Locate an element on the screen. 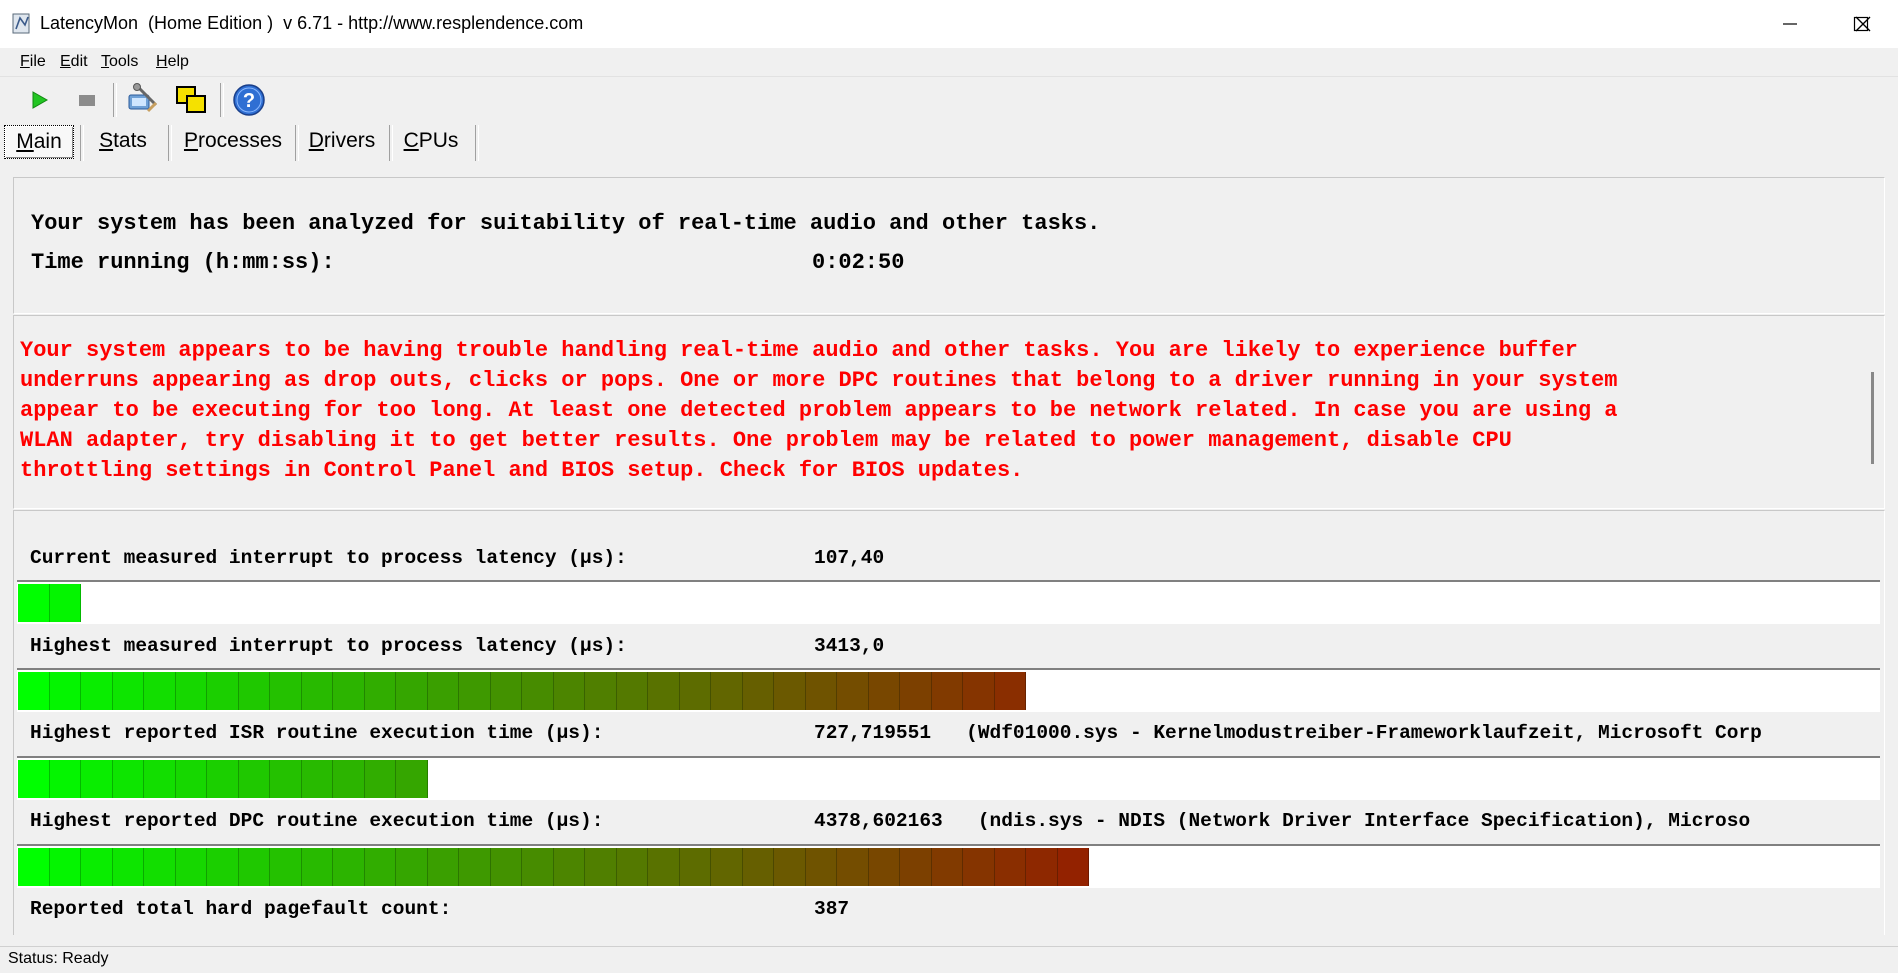 This screenshot has height=973, width=1898. menu-file: File is located at coordinates (33, 62).